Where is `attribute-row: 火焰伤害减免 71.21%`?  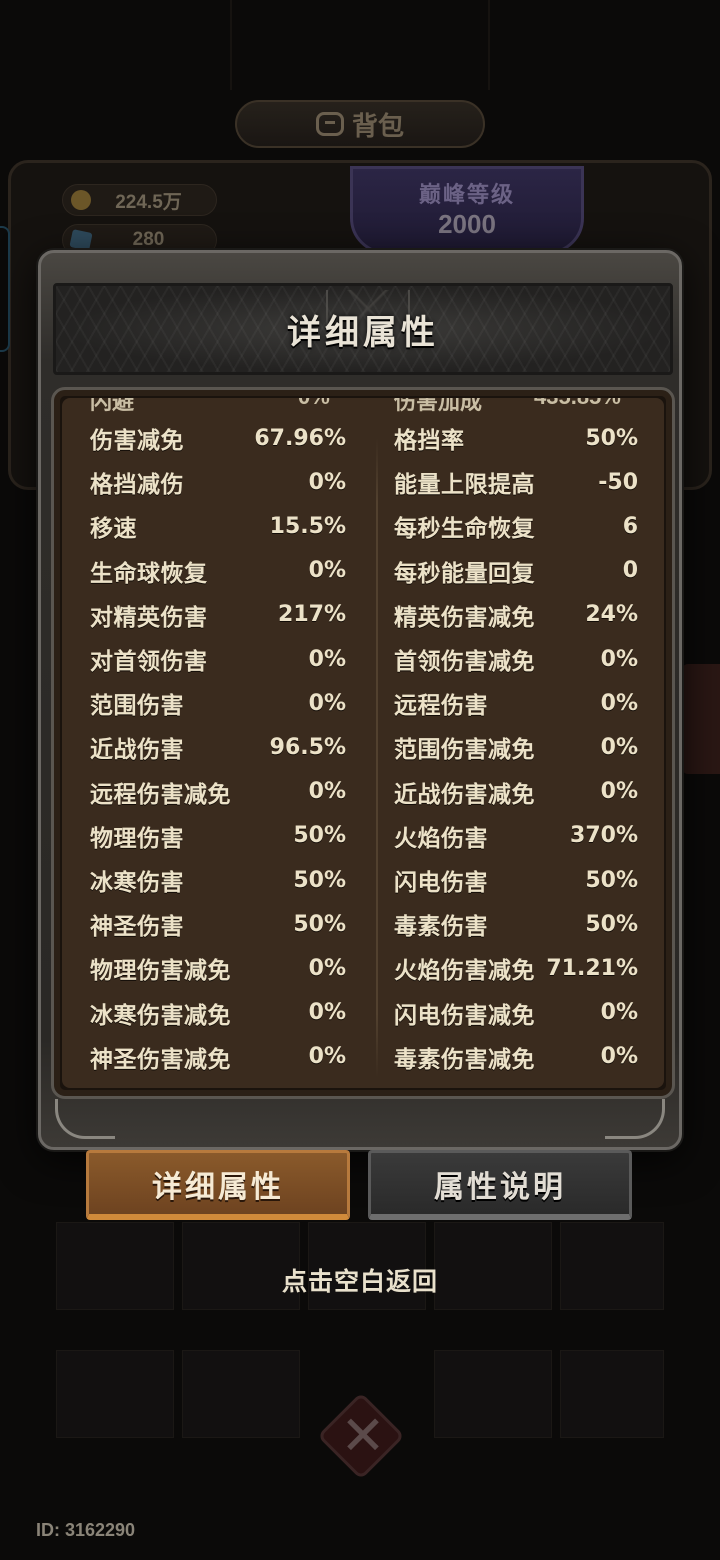
attribute-row: 火焰伤害减免 71.21% is located at coordinates (516, 968).